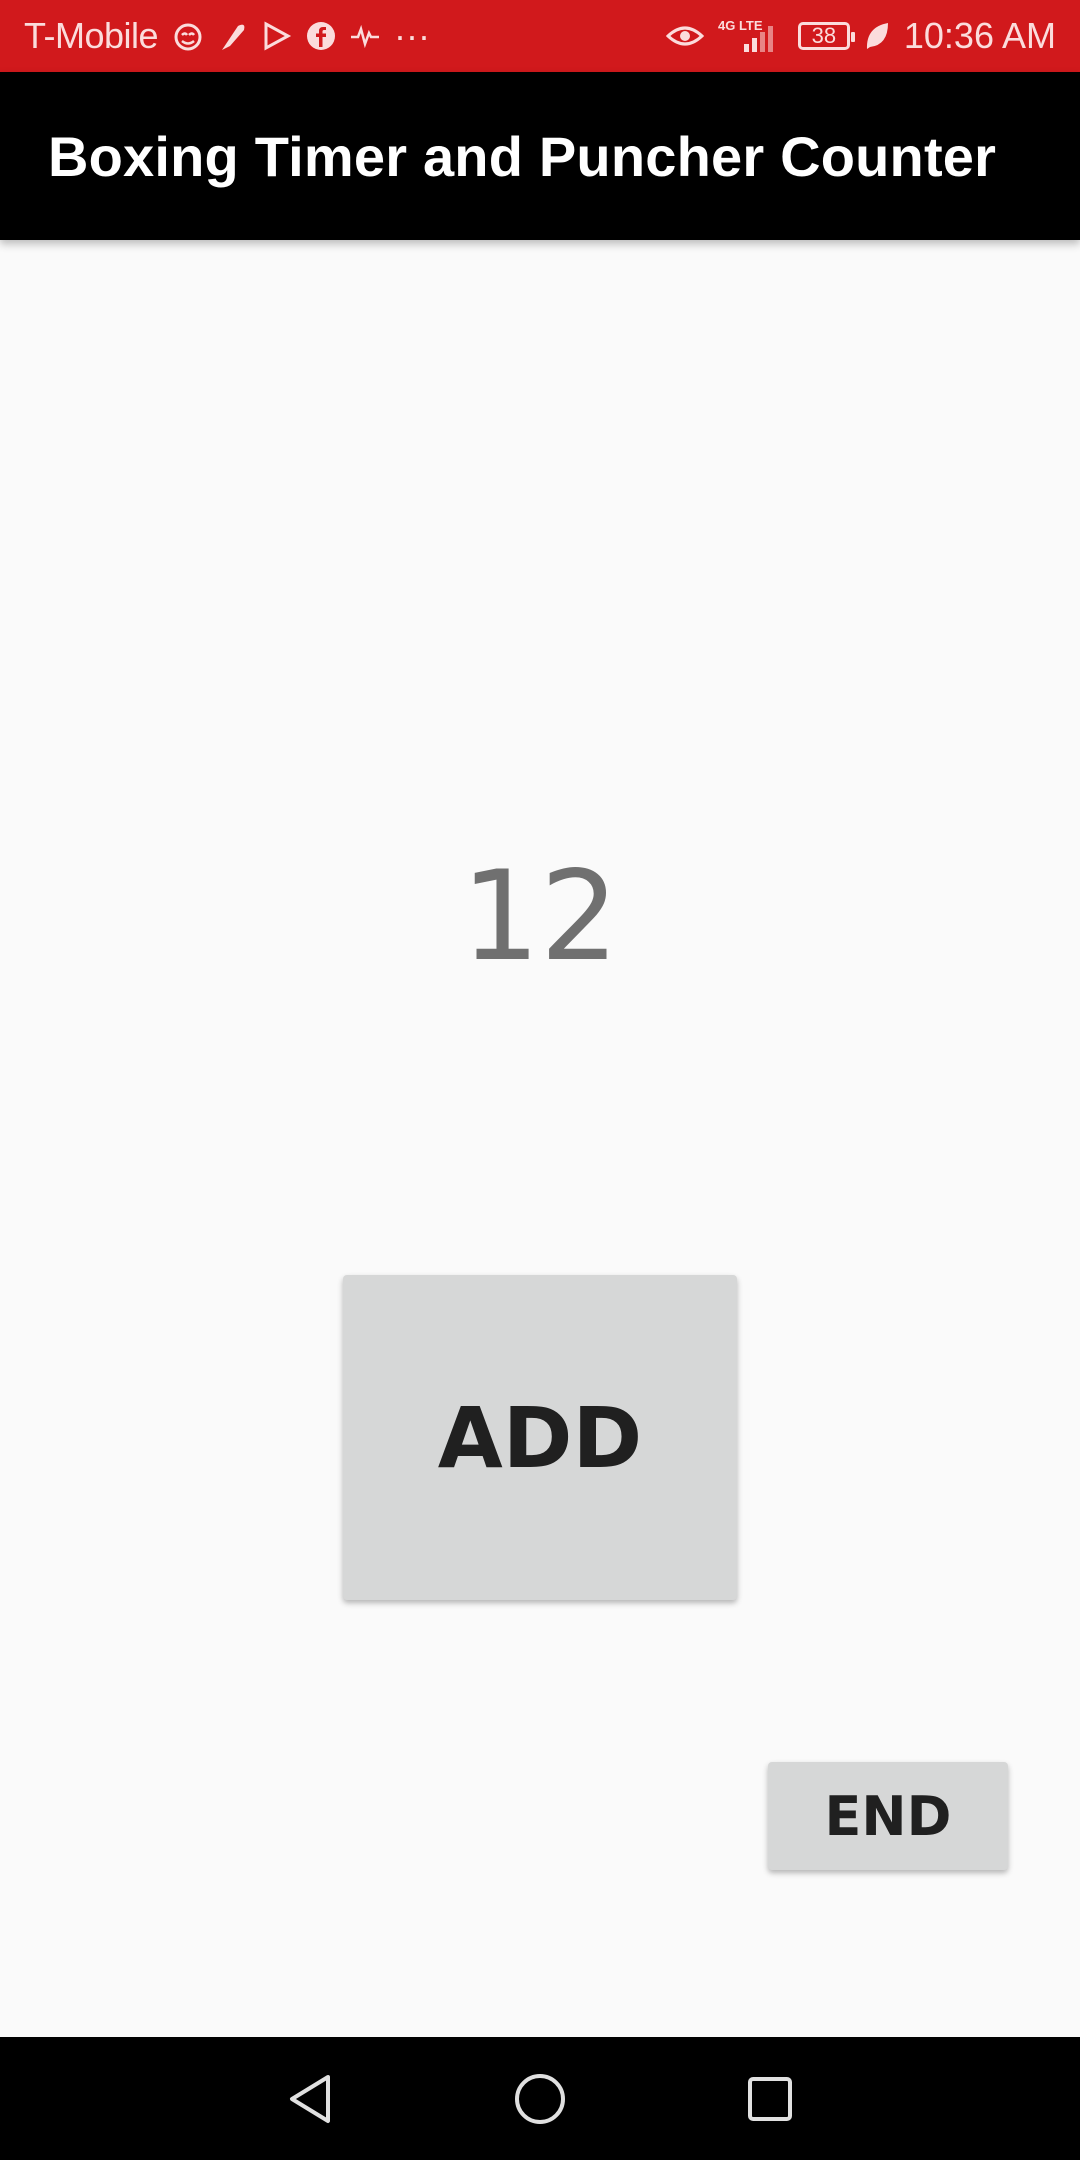  I want to click on navigation-bar, so click(540, 2098).